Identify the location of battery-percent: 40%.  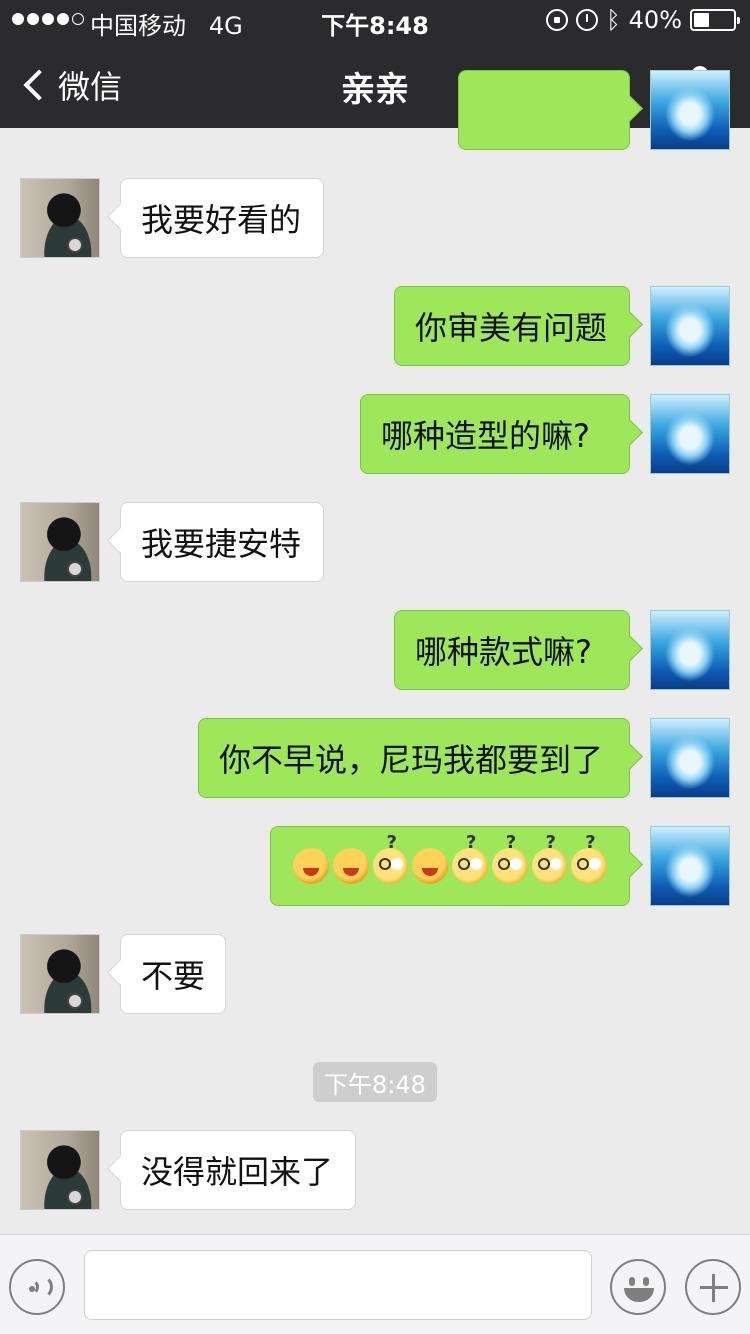
(655, 20).